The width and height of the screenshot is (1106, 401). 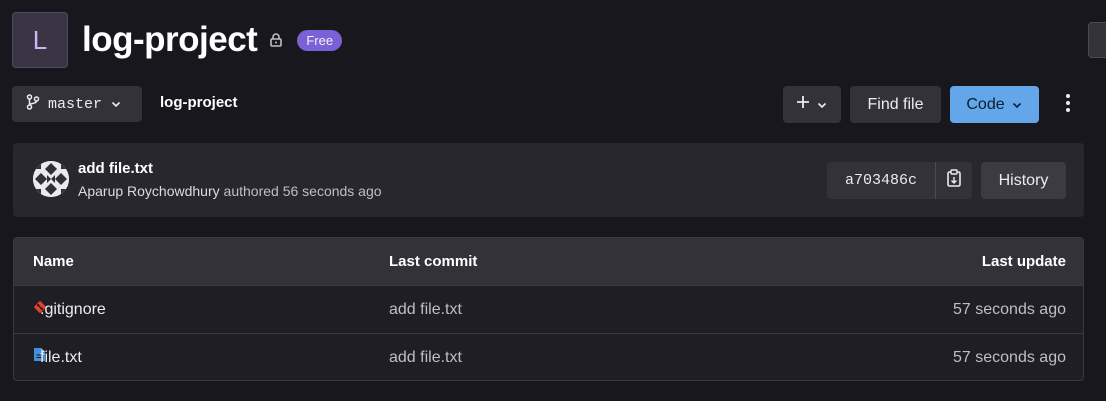 I want to click on code-button: Code, so click(x=994, y=104).